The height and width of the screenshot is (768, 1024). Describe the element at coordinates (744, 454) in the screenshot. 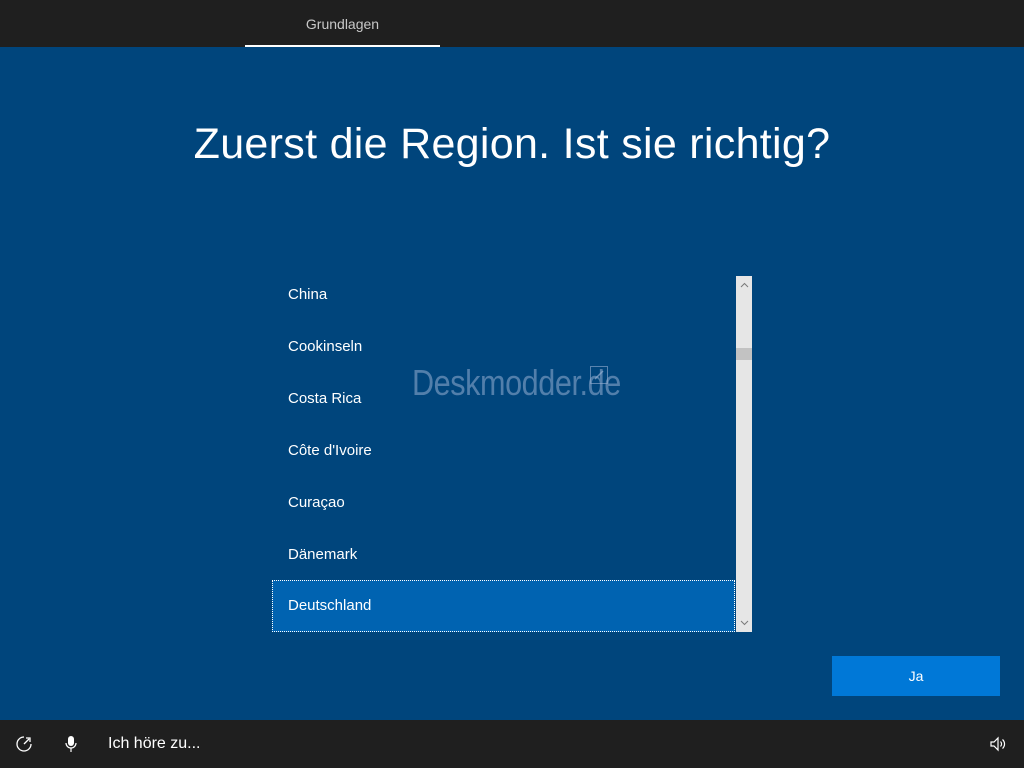

I see `list-scrollbar` at that location.